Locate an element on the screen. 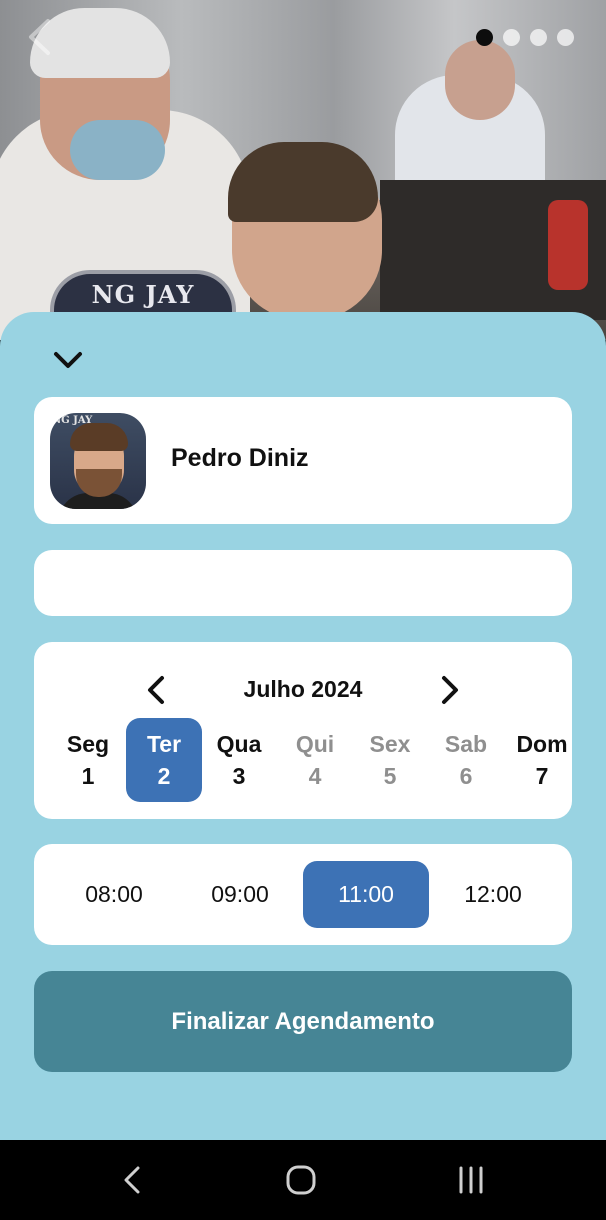 This screenshot has width=606, height=1220. back-icon is located at coordinates (132, 1180).